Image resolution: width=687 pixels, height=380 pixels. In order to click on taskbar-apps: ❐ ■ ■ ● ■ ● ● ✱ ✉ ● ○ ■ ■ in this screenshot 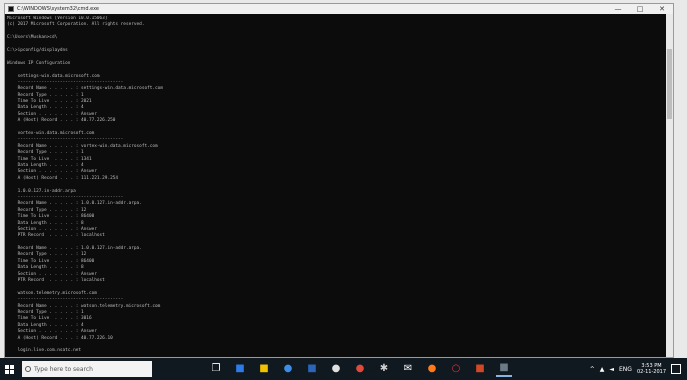, I will do `click(360, 369)`.